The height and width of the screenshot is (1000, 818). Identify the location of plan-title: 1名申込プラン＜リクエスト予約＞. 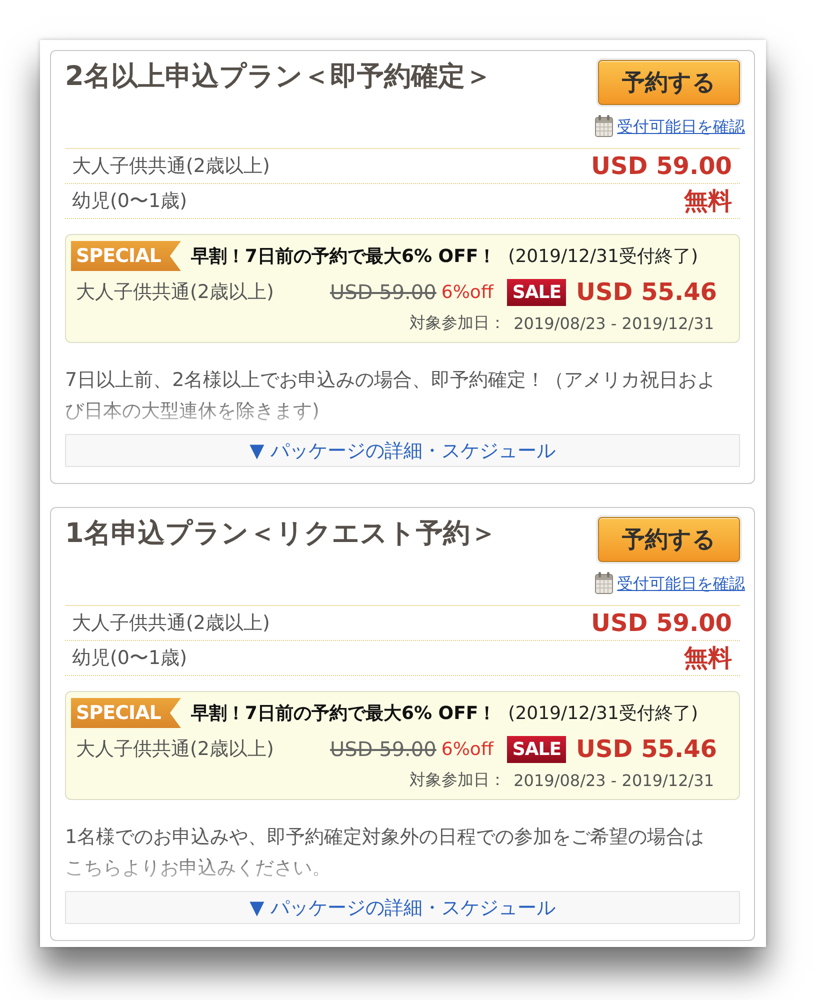
(281, 534).